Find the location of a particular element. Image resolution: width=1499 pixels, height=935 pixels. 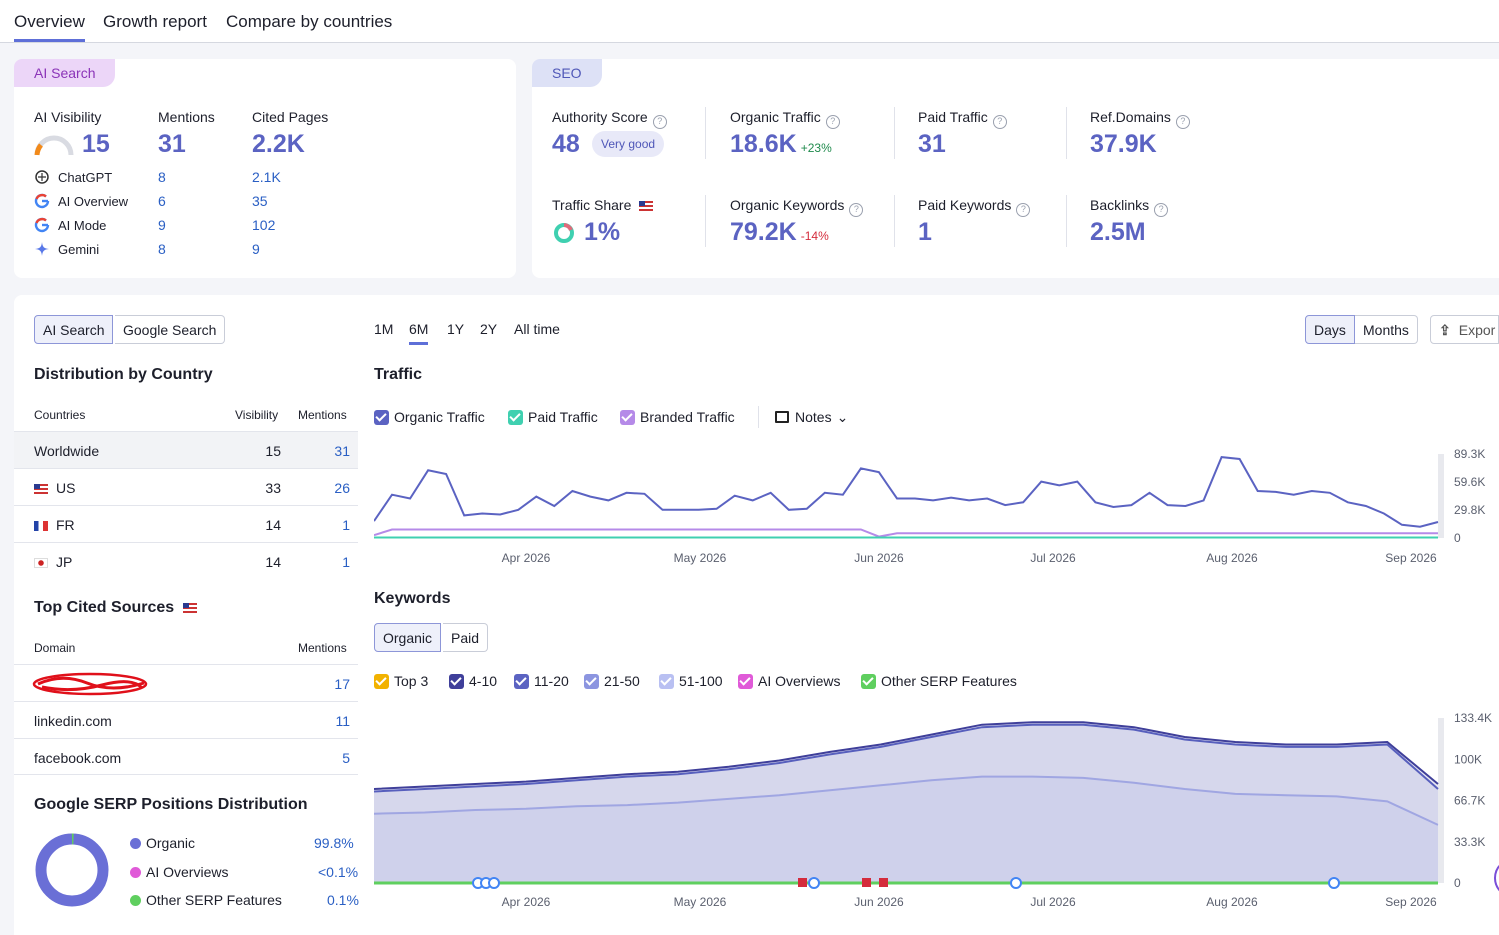

redacted-scribble is located at coordinates (90, 684).